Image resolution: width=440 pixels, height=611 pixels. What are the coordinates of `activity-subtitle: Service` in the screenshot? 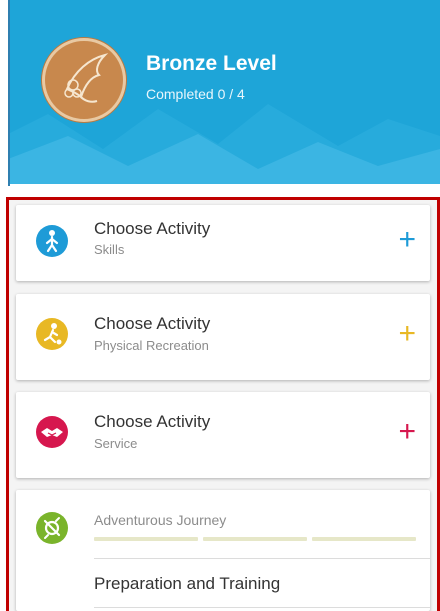 It's located at (116, 443).